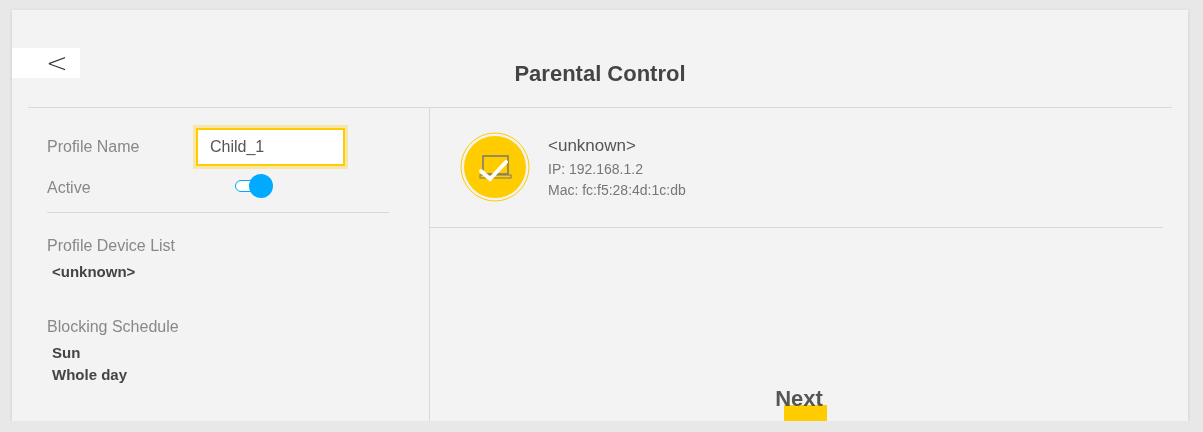  Describe the element at coordinates (113, 327) in the screenshot. I see `section-label: Blocking Schedule` at that location.